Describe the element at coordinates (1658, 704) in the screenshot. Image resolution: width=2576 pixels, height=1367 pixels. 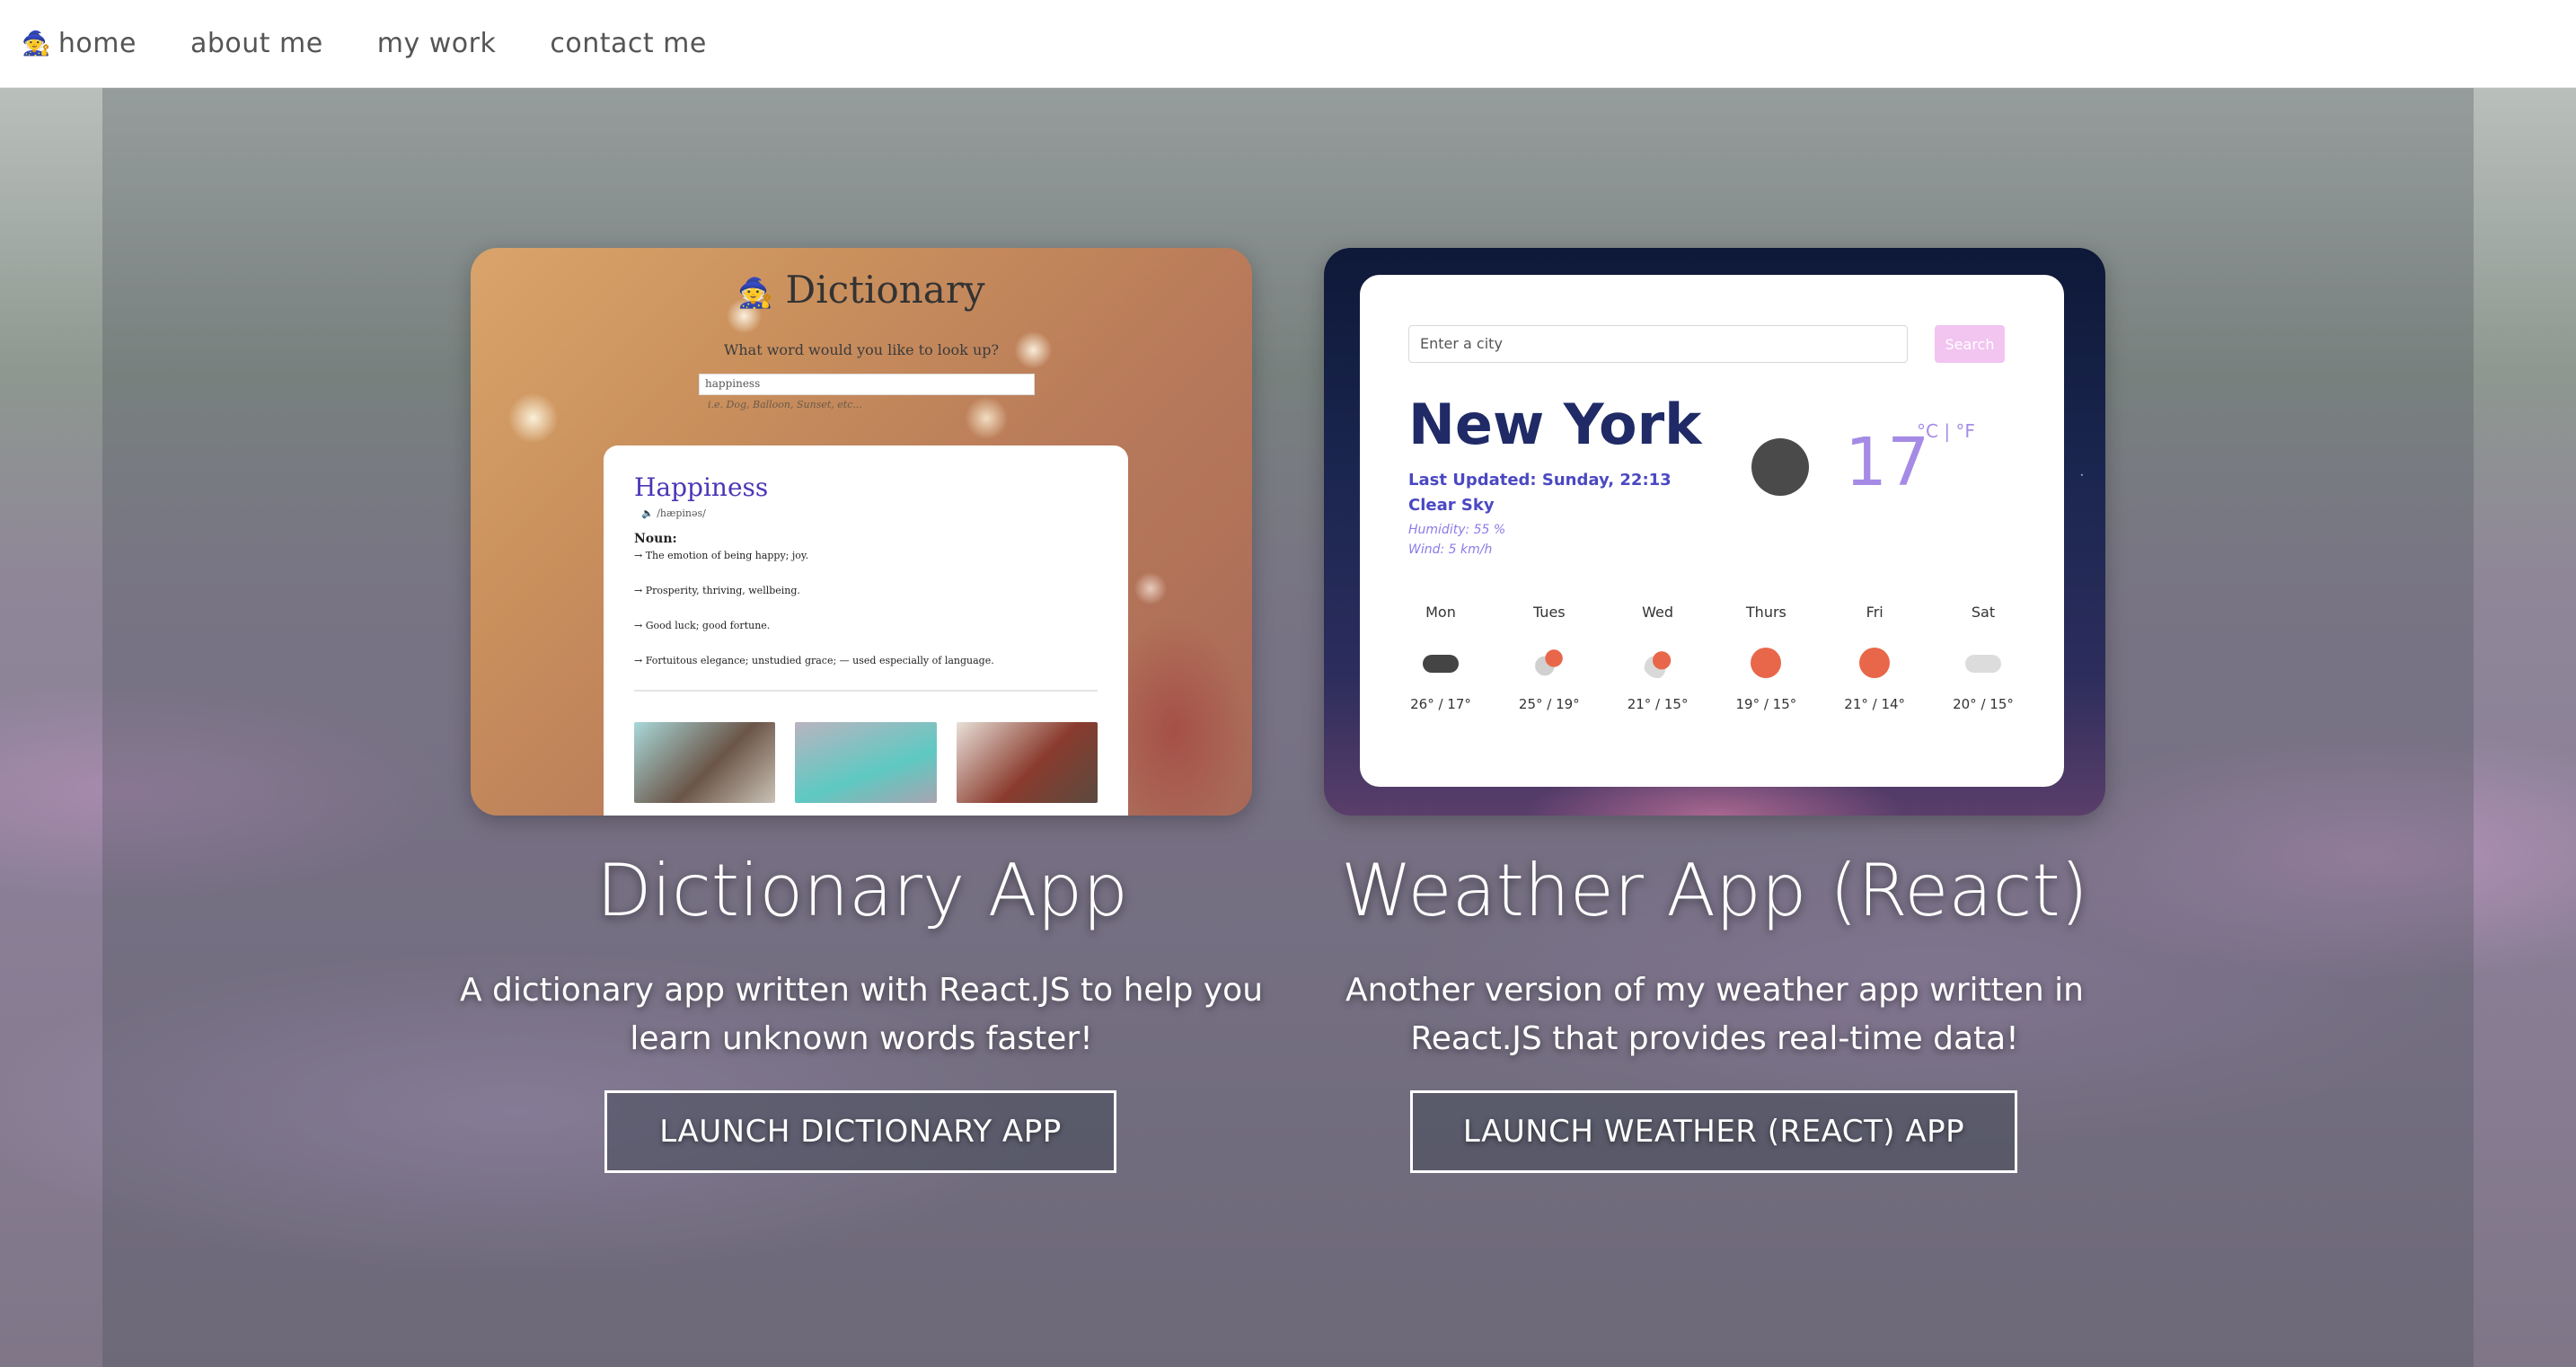
I see `forecast-day-range: 21° / 15°` at that location.